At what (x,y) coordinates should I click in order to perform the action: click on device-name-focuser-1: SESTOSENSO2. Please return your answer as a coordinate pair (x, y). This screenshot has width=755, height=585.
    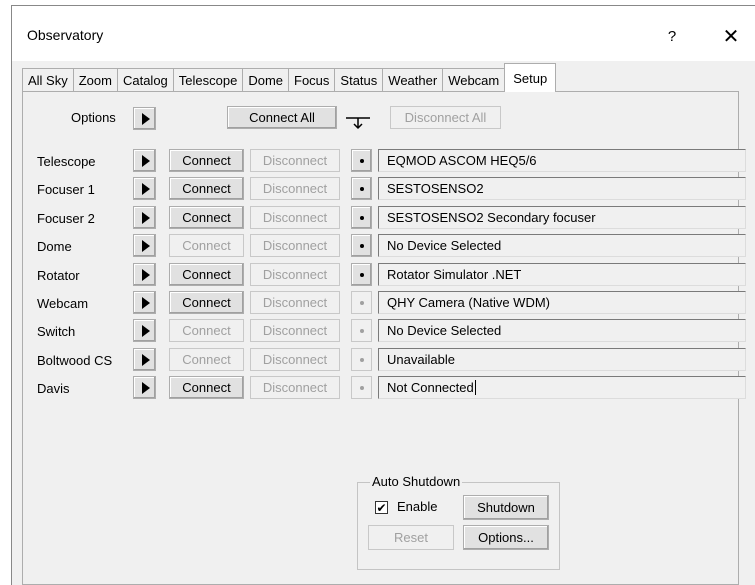
    Looking at the image, I should click on (435, 188).